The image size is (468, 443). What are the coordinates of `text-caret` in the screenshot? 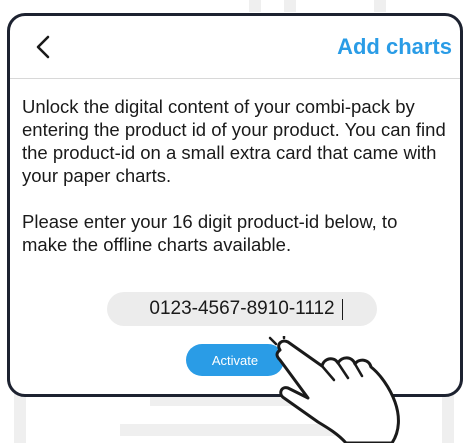 It's located at (342, 309).